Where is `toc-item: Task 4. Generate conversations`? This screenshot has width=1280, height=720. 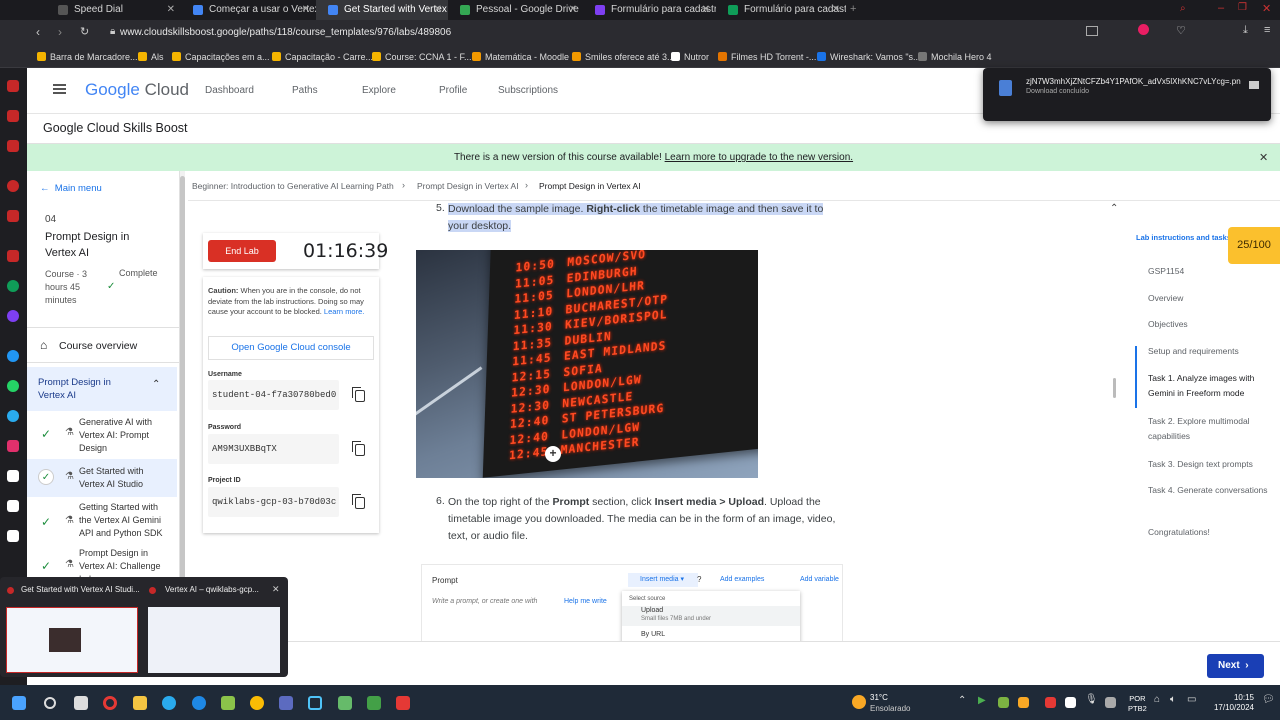
toc-item: Task 4. Generate conversations is located at coordinates (1210, 490).